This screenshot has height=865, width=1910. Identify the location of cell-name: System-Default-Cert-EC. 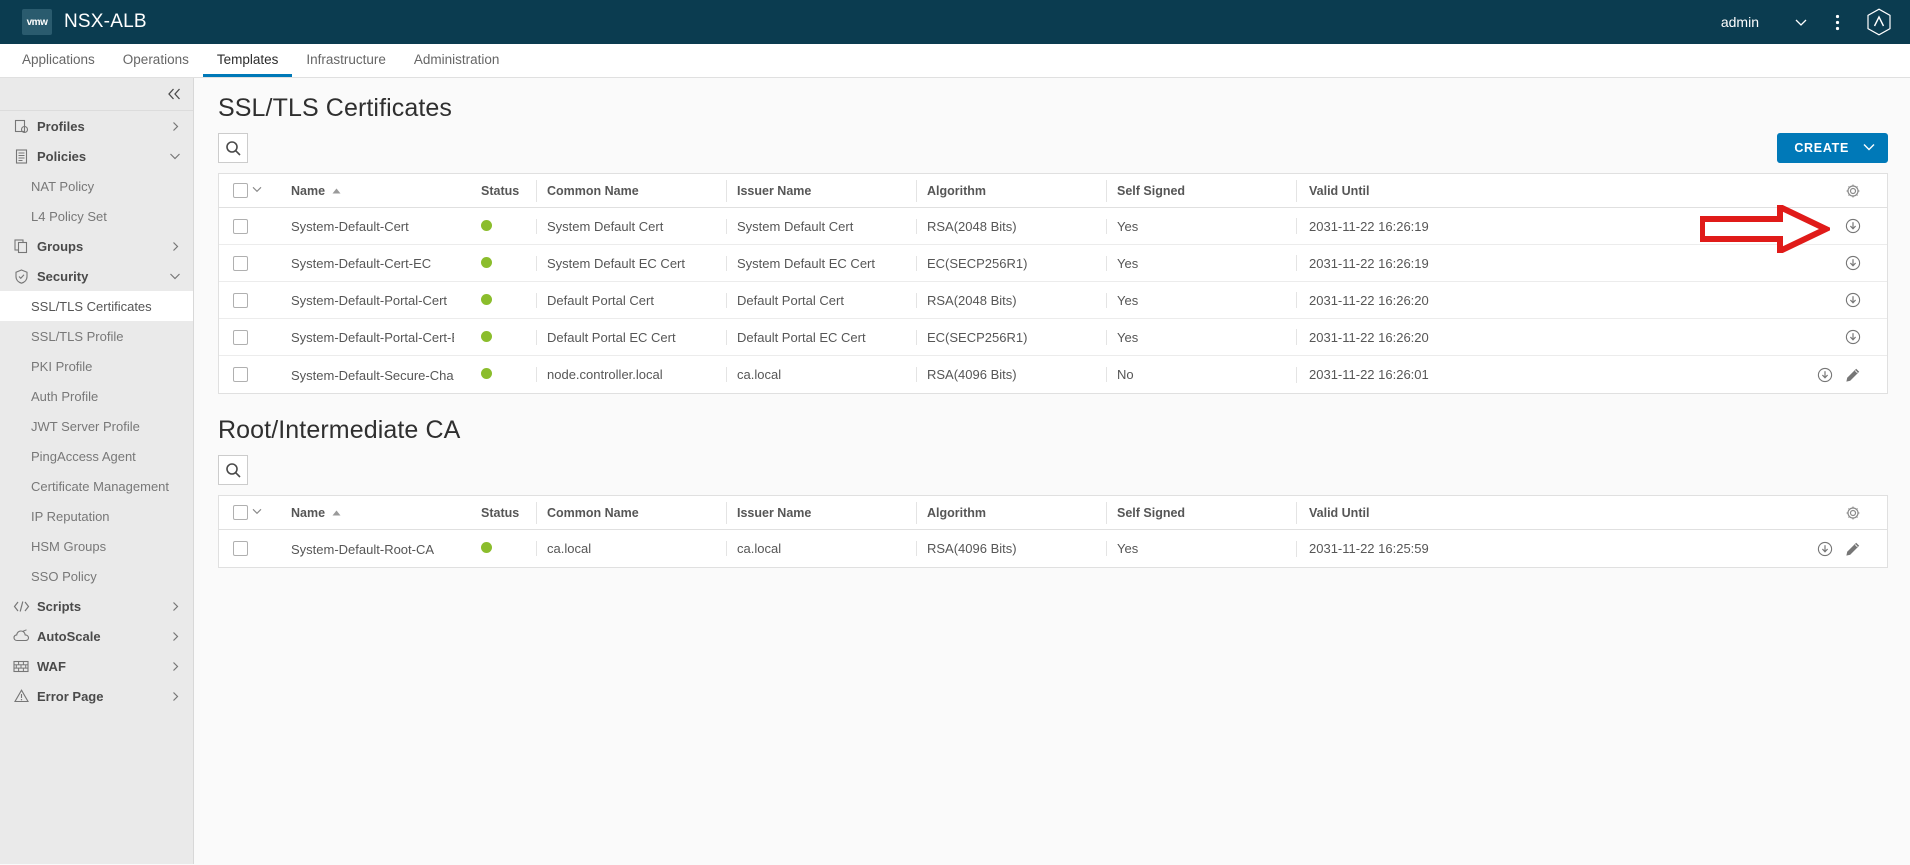
(376, 263).